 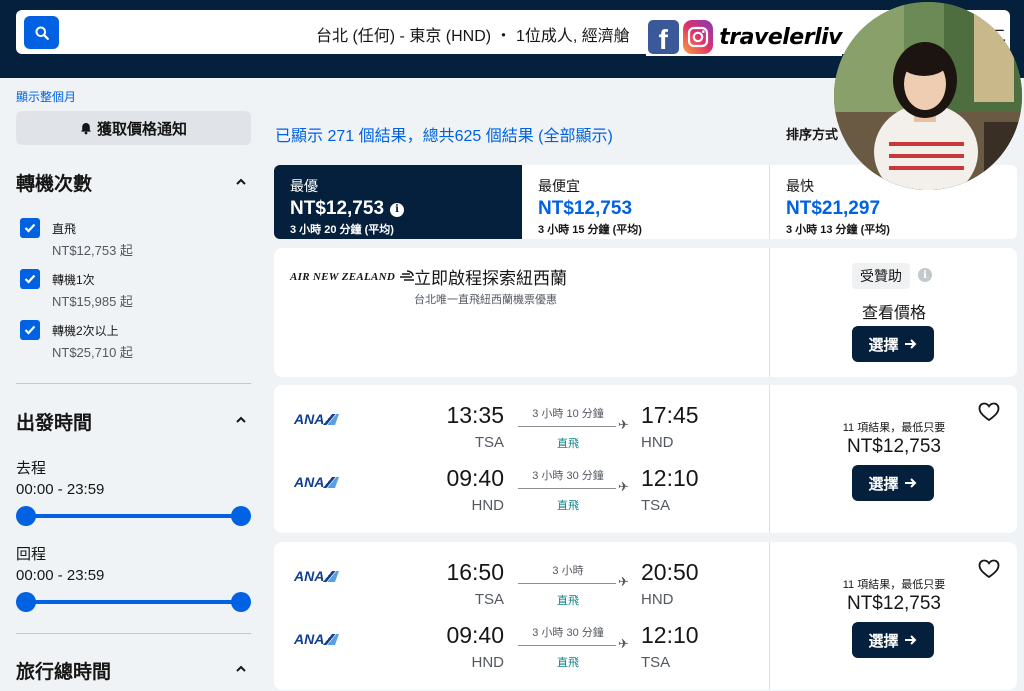 I want to click on search-icon, so click(x=42, y=33).